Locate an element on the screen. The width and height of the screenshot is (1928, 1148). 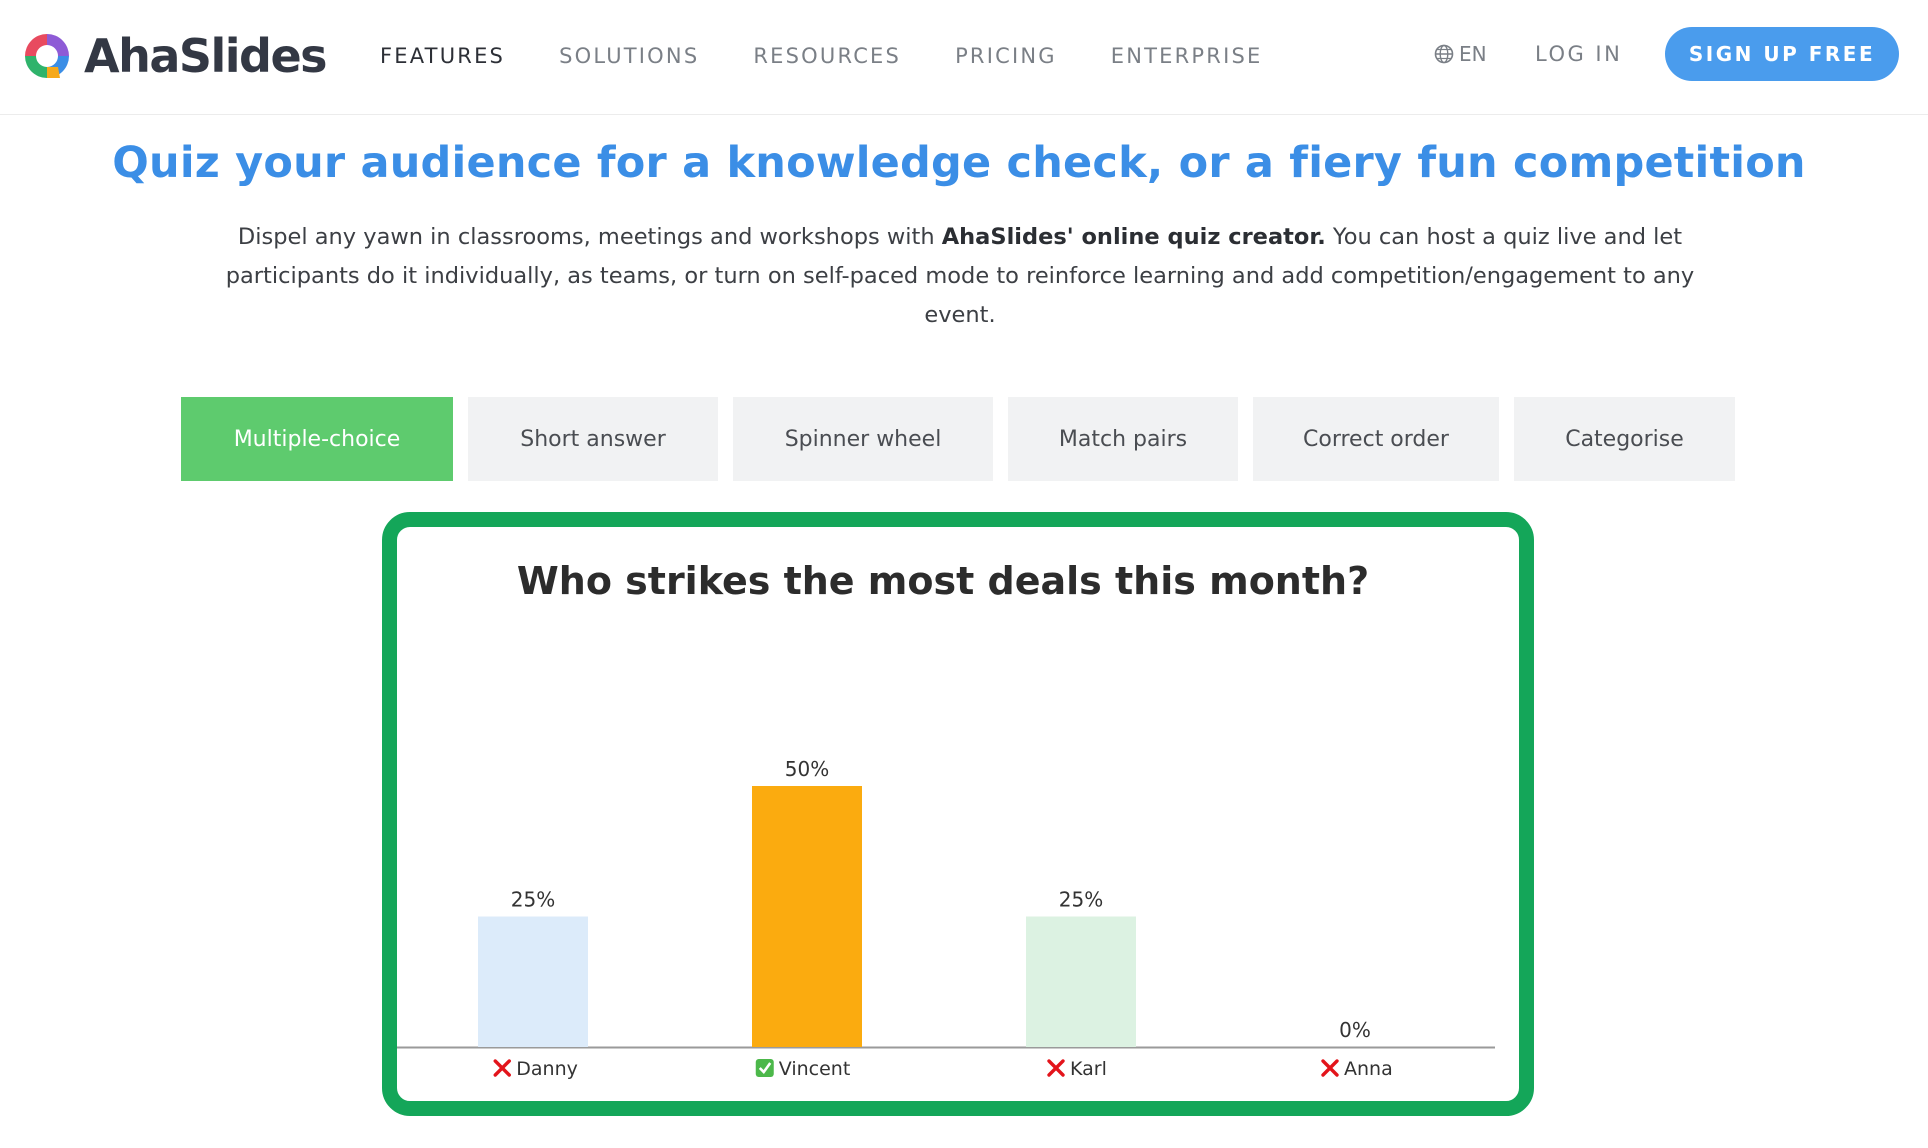
bar-karl is located at coordinates (1081, 981).